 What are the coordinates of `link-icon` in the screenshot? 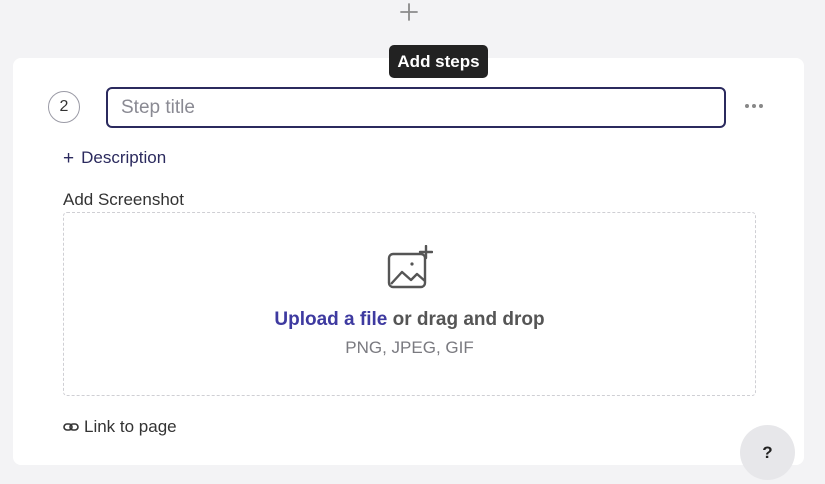 It's located at (71, 427).